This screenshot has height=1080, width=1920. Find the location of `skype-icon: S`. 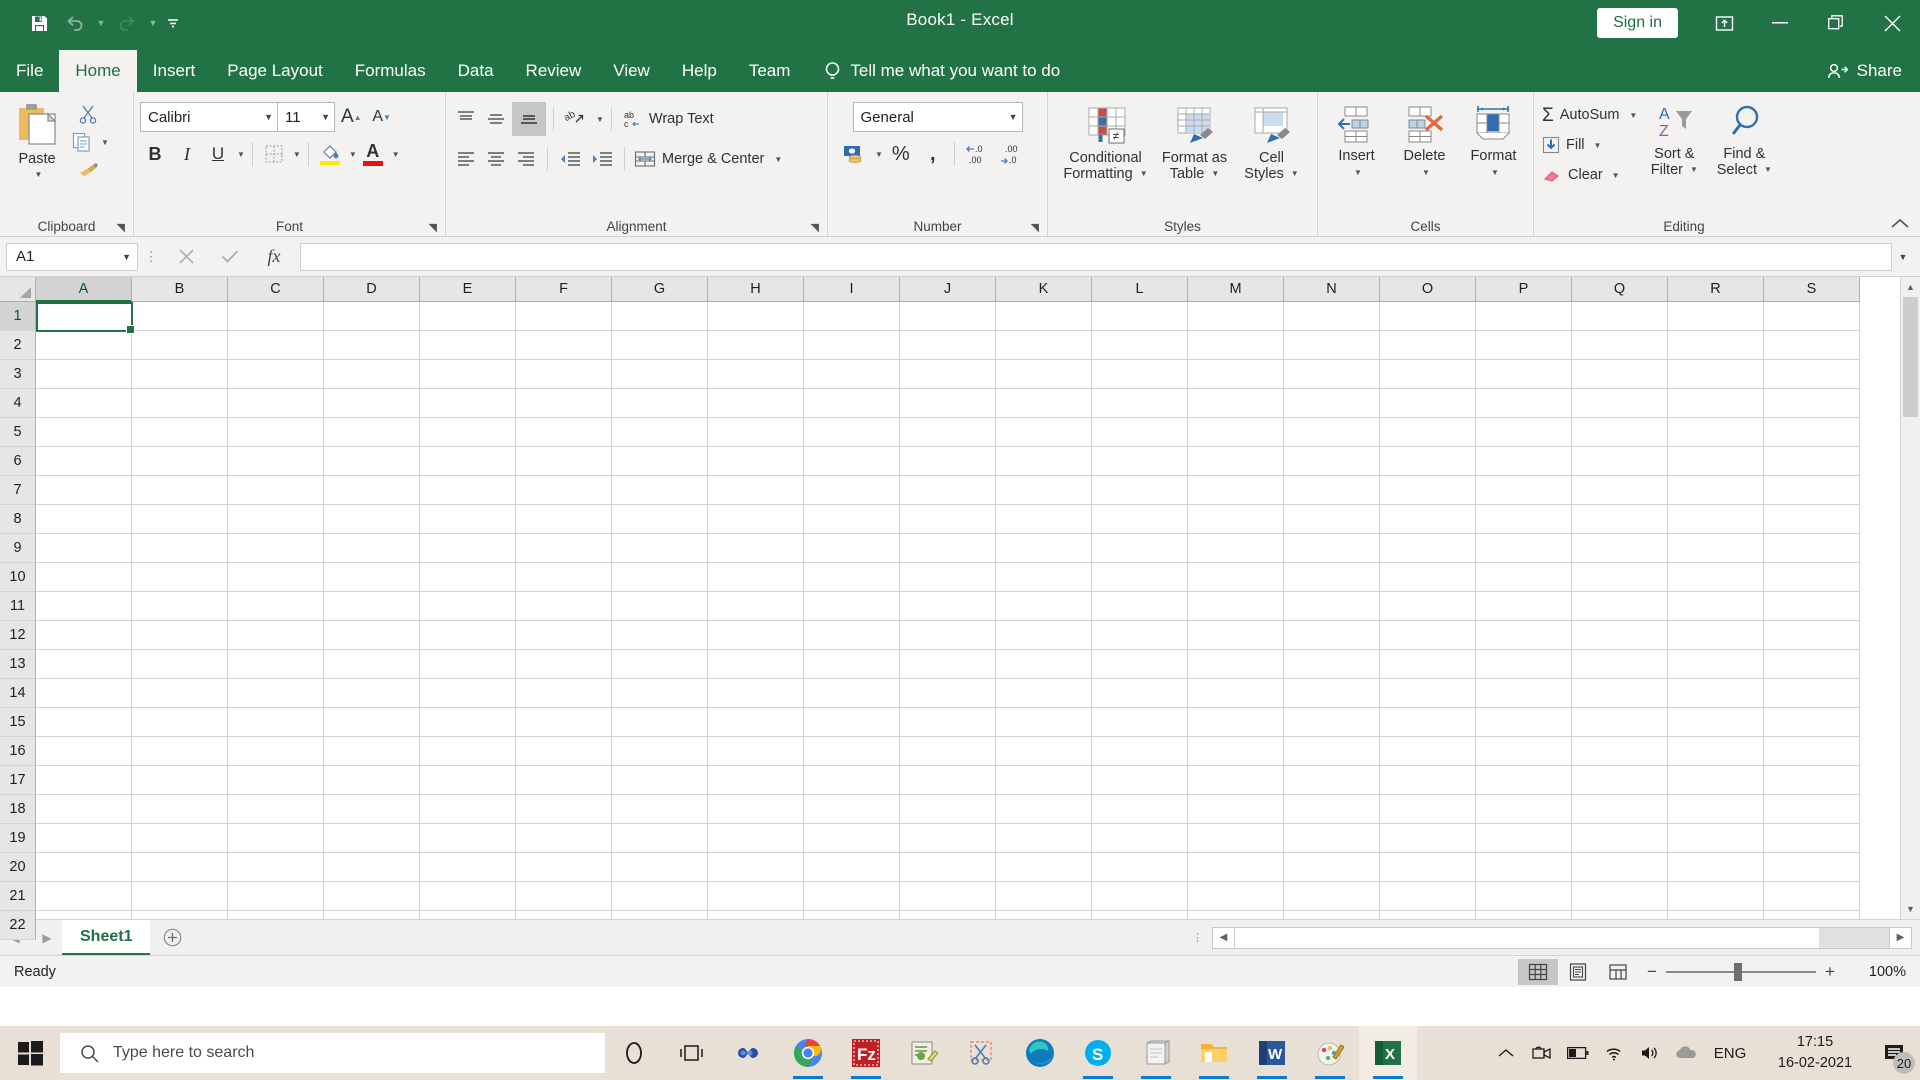

skype-icon: S is located at coordinates (1098, 1053).